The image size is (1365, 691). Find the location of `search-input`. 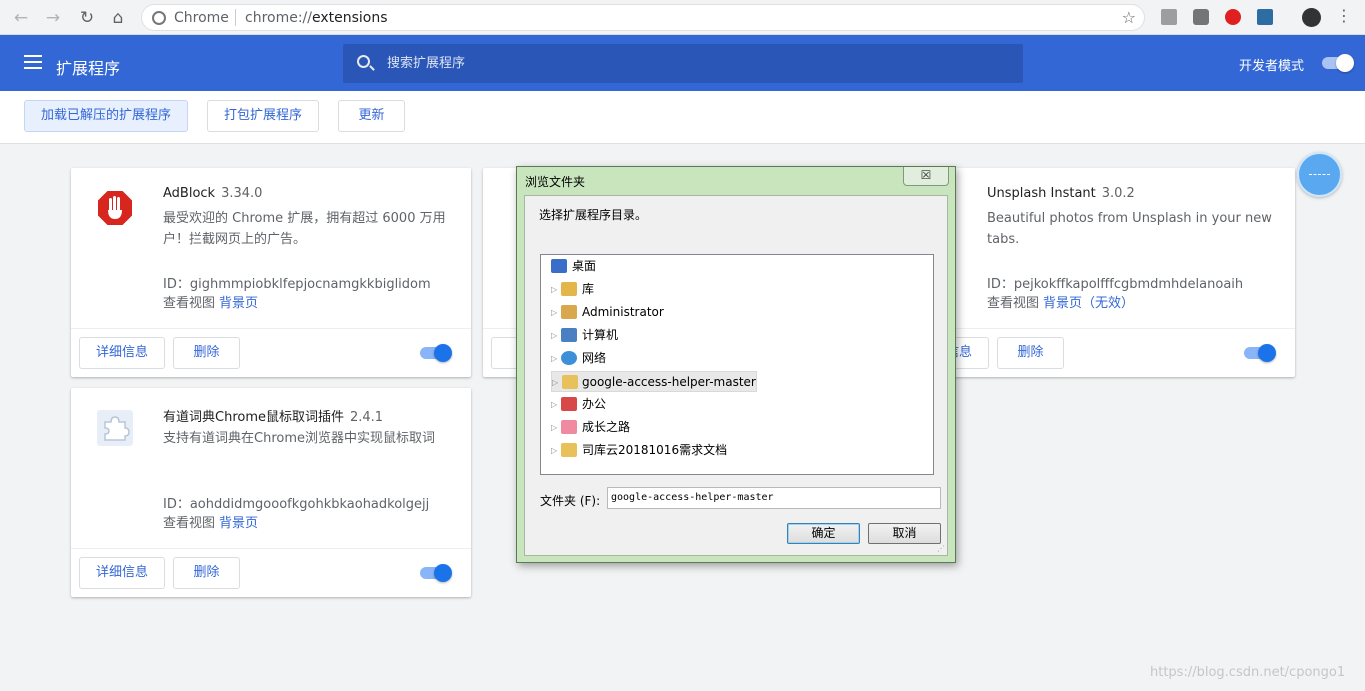

search-input is located at coordinates (687, 63).